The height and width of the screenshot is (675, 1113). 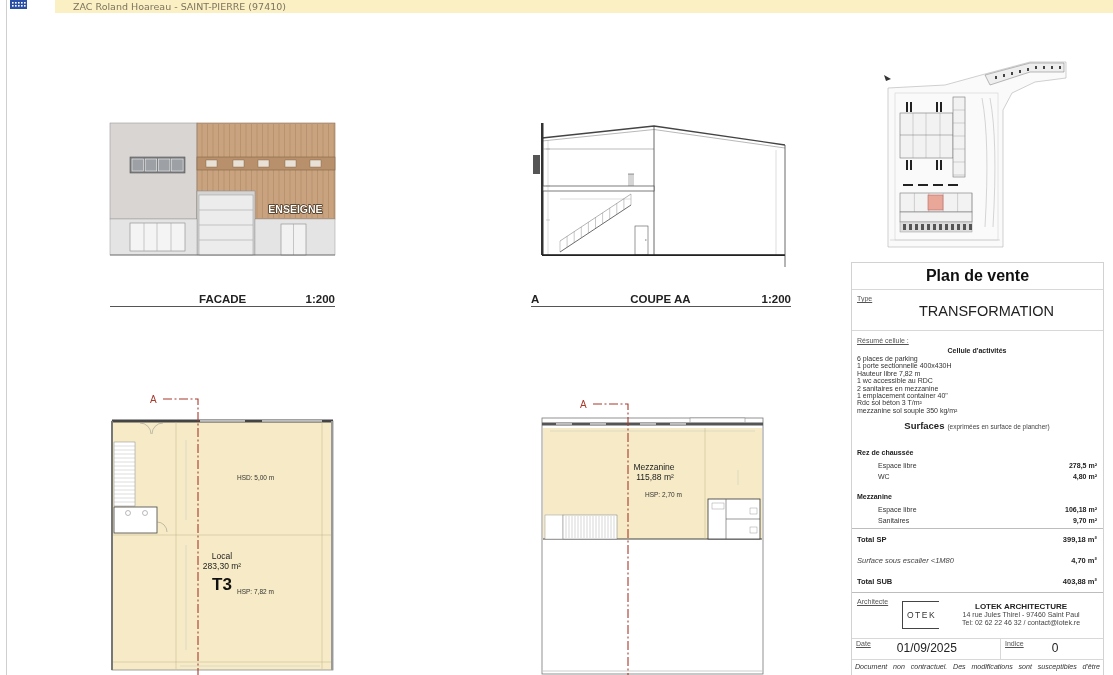 What do you see at coordinates (295, 208) in the screenshot?
I see `sign-lettering: ENSEIGNE` at bounding box center [295, 208].